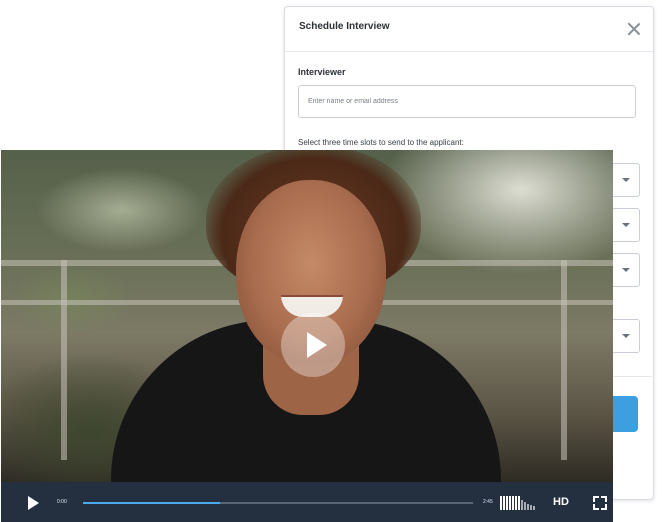  I want to click on video-controls: 0:00 2:45 HD, so click(307, 502).